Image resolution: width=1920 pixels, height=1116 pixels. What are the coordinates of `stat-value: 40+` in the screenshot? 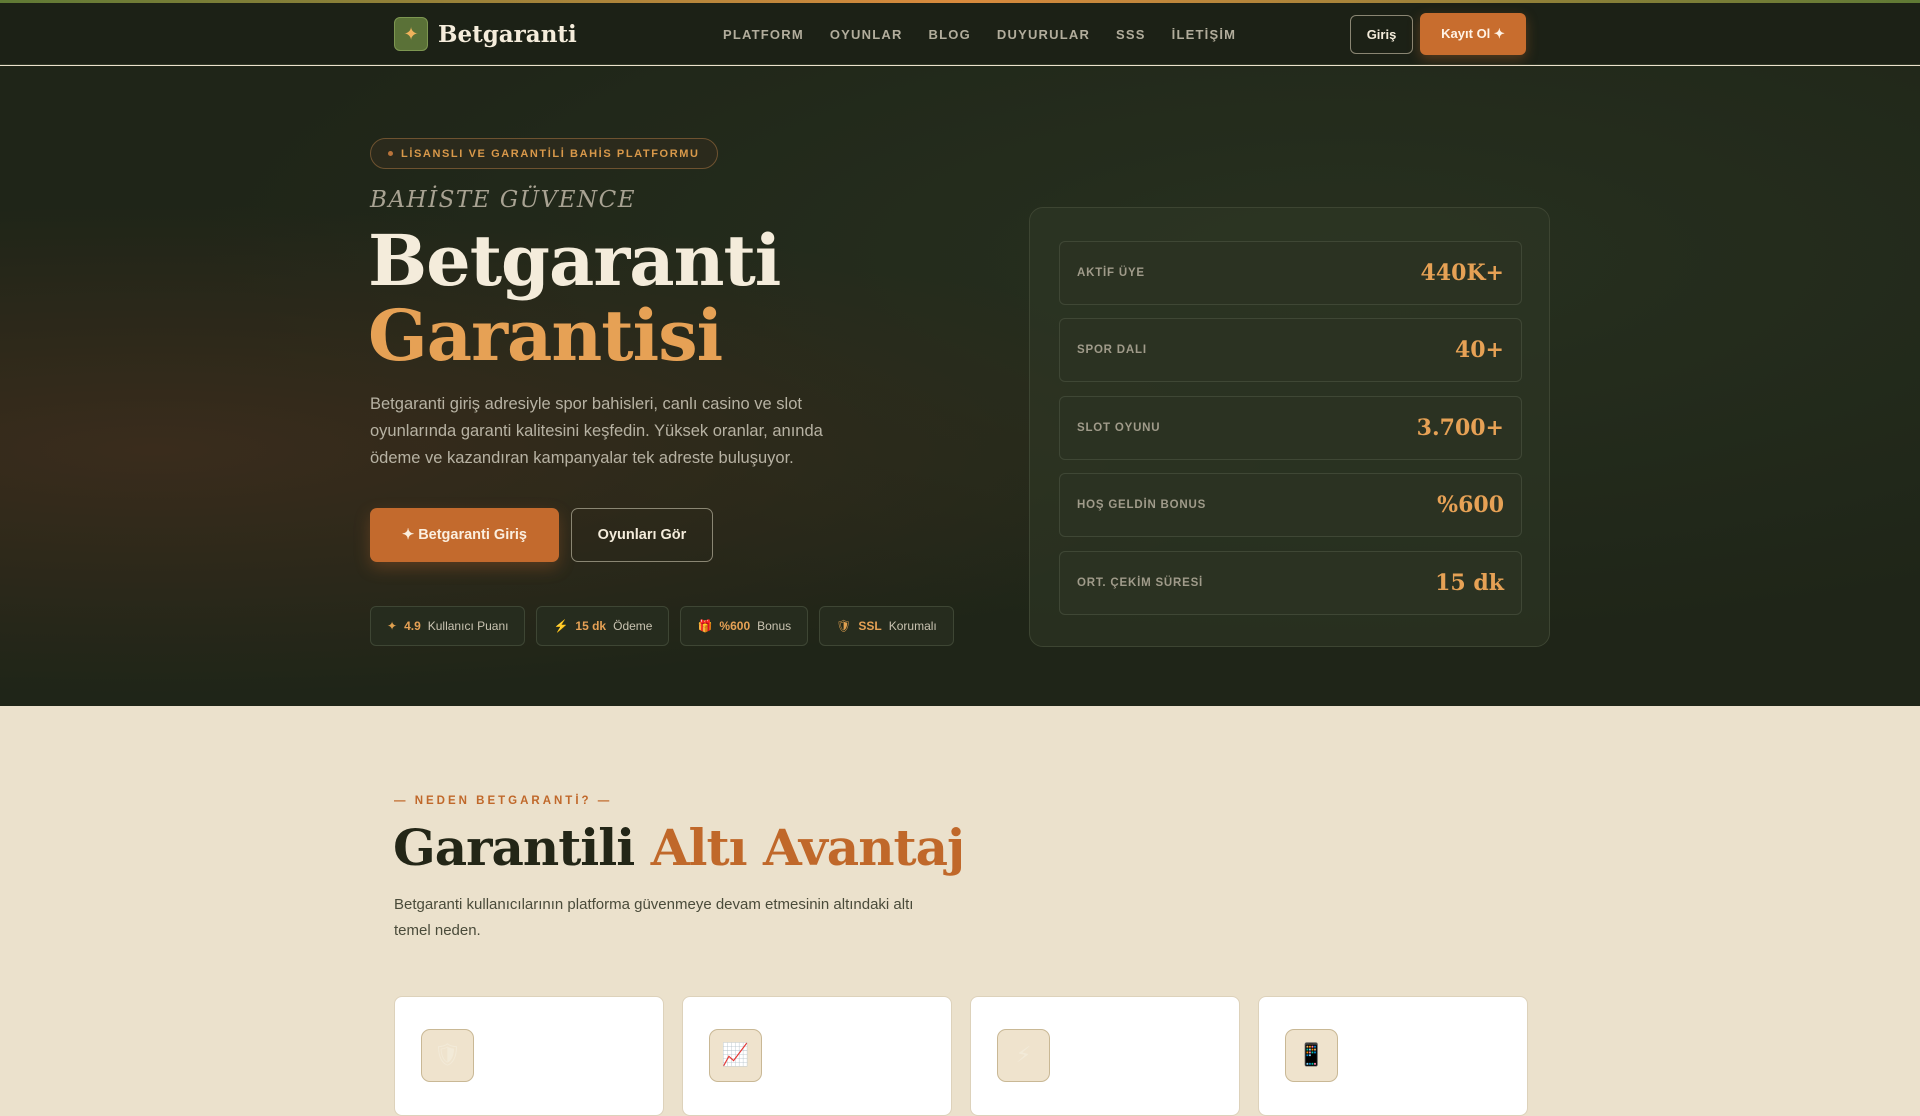 It's located at (1479, 350).